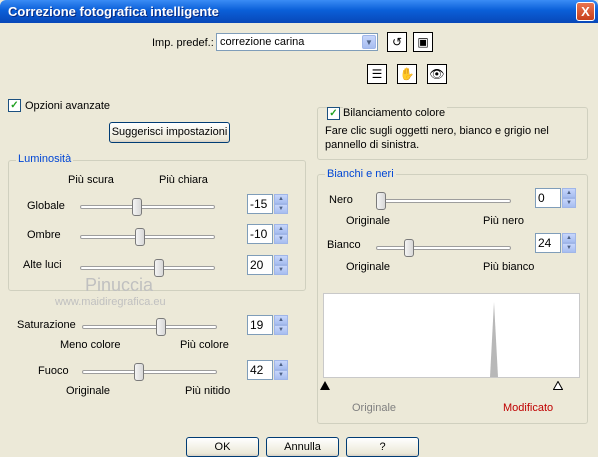 The height and width of the screenshot is (457, 598). Describe the element at coordinates (183, 180) in the screenshot. I see `lighter-label: Più chiara` at that location.